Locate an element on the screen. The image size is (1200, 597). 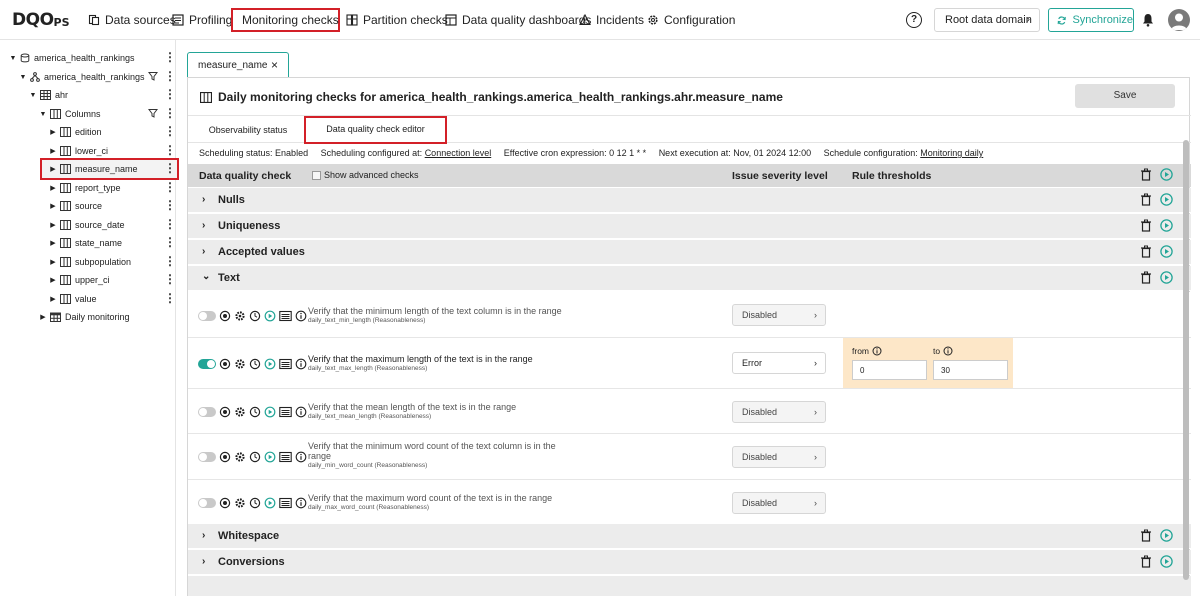
tree-column-edition: ▶ edition ⋮ is located at coordinates (88, 132).